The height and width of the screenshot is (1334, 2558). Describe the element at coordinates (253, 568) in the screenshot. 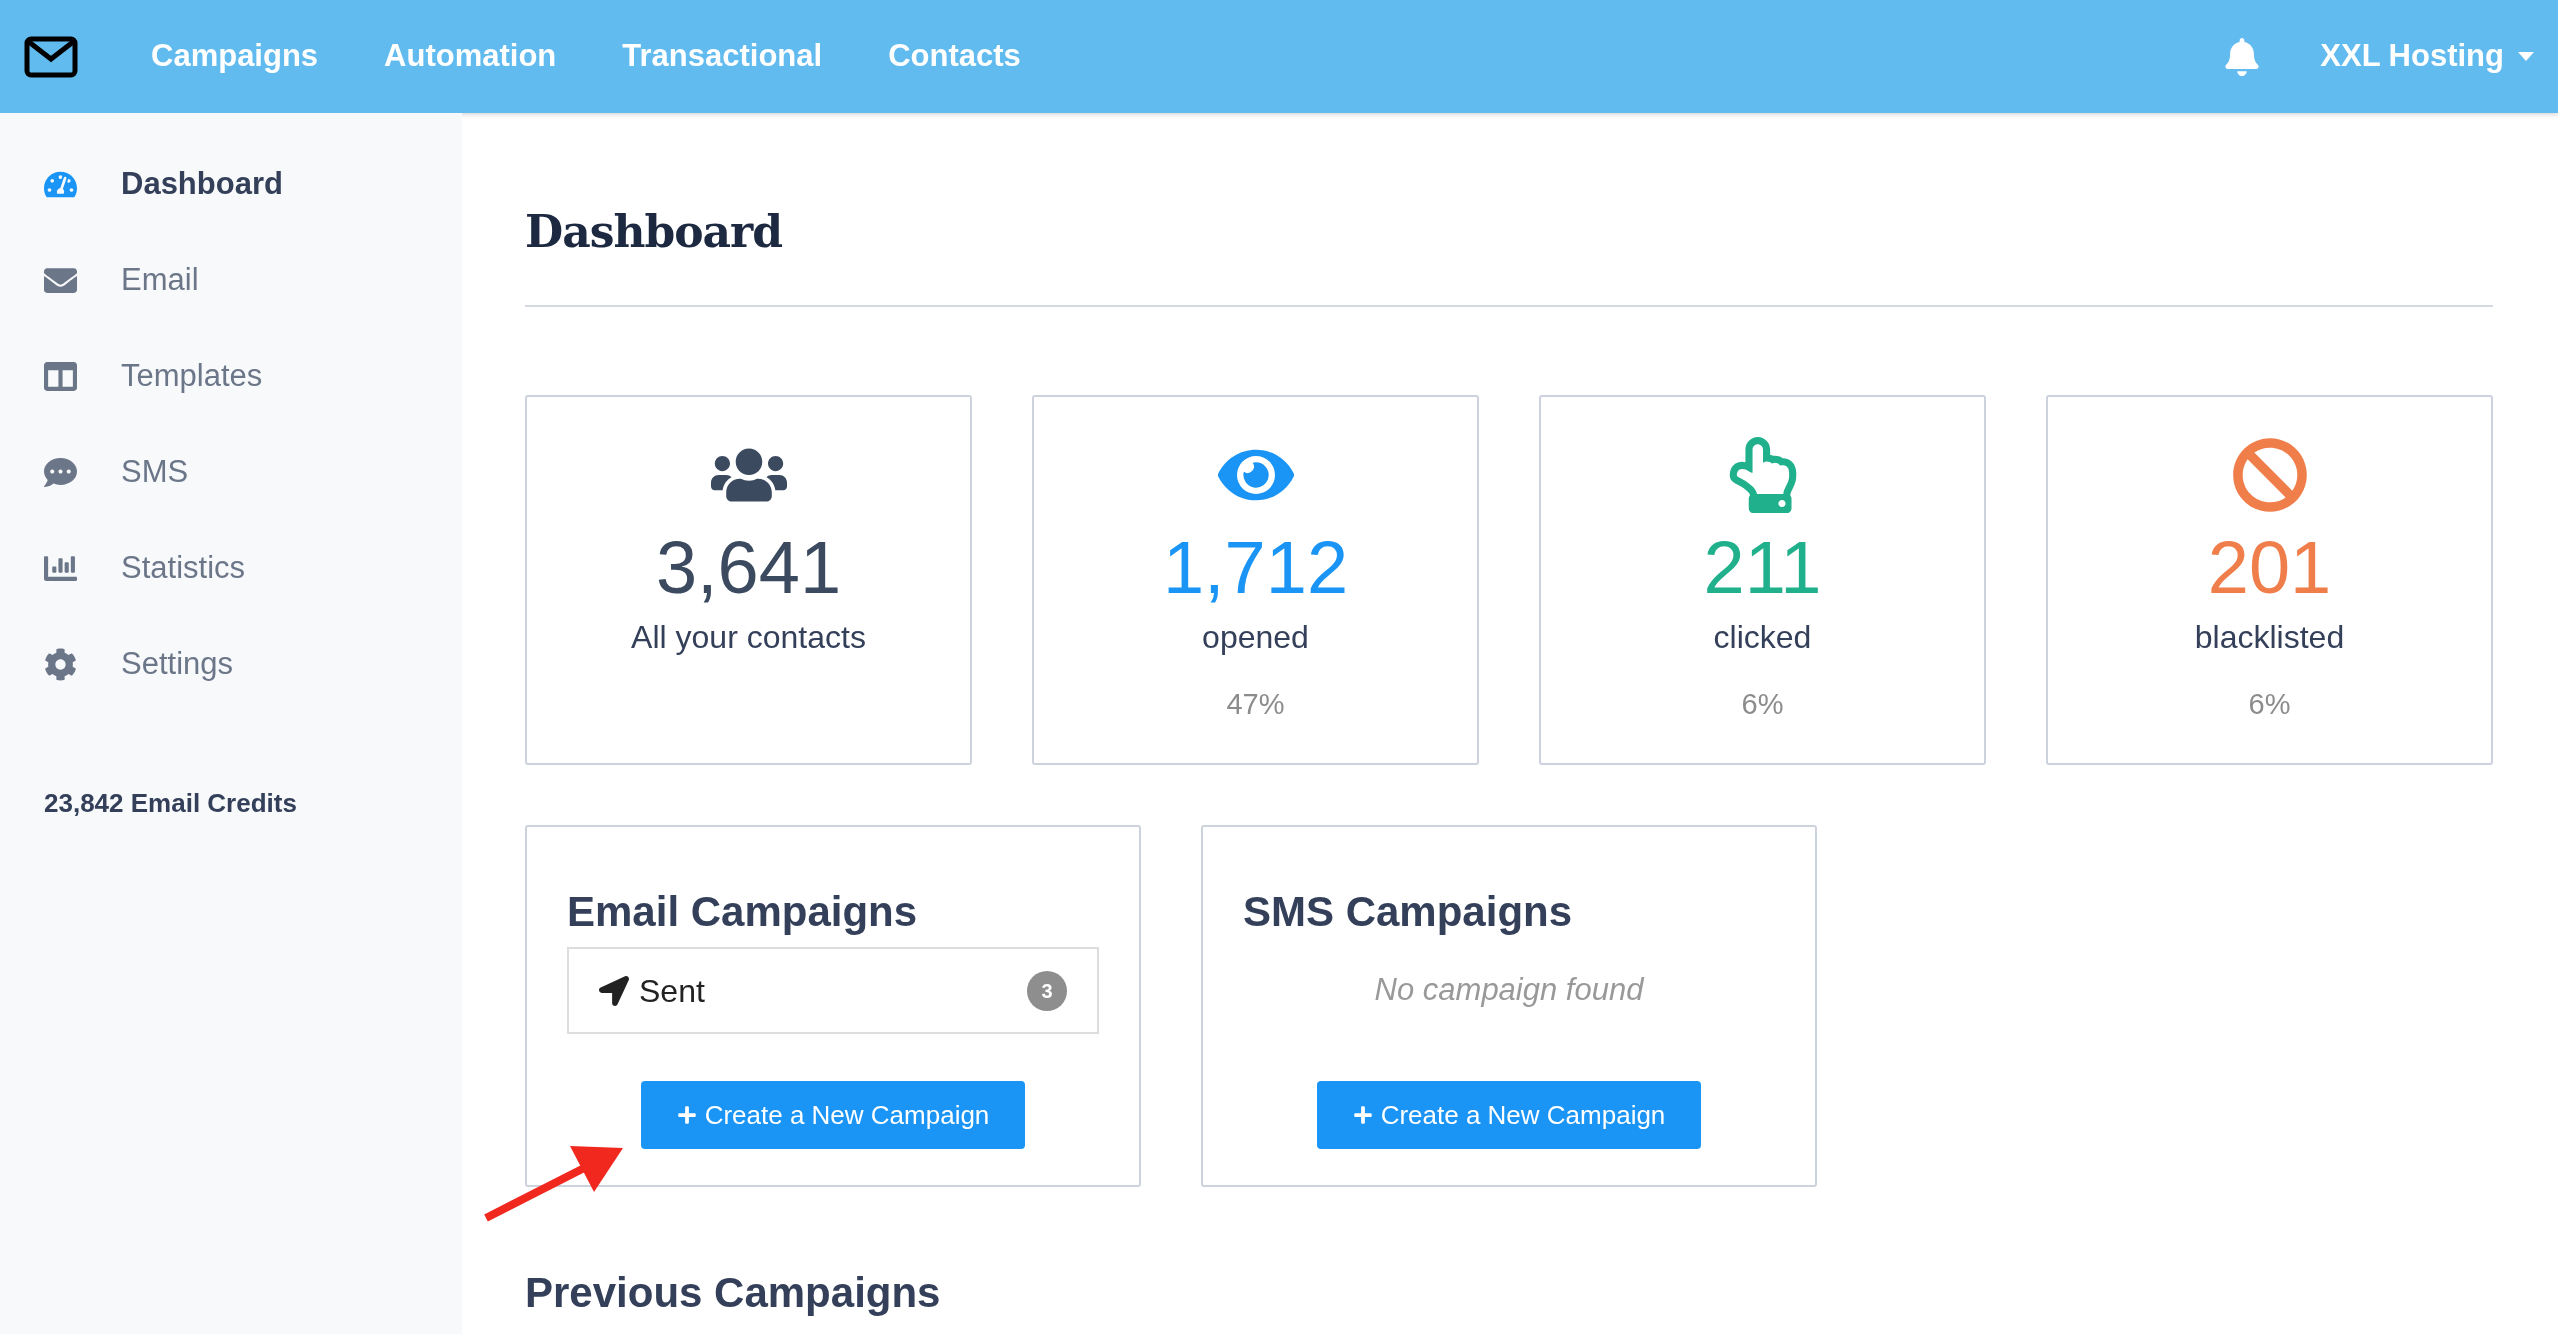

I see `sidebar-item: Statistics` at that location.